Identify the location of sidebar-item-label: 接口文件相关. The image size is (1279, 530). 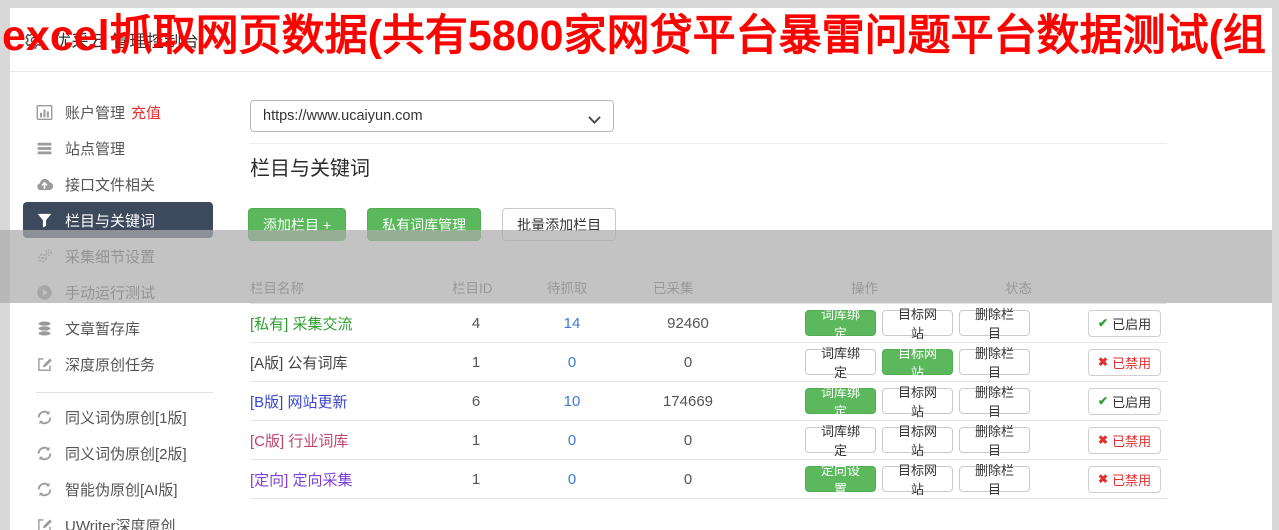
(110, 185).